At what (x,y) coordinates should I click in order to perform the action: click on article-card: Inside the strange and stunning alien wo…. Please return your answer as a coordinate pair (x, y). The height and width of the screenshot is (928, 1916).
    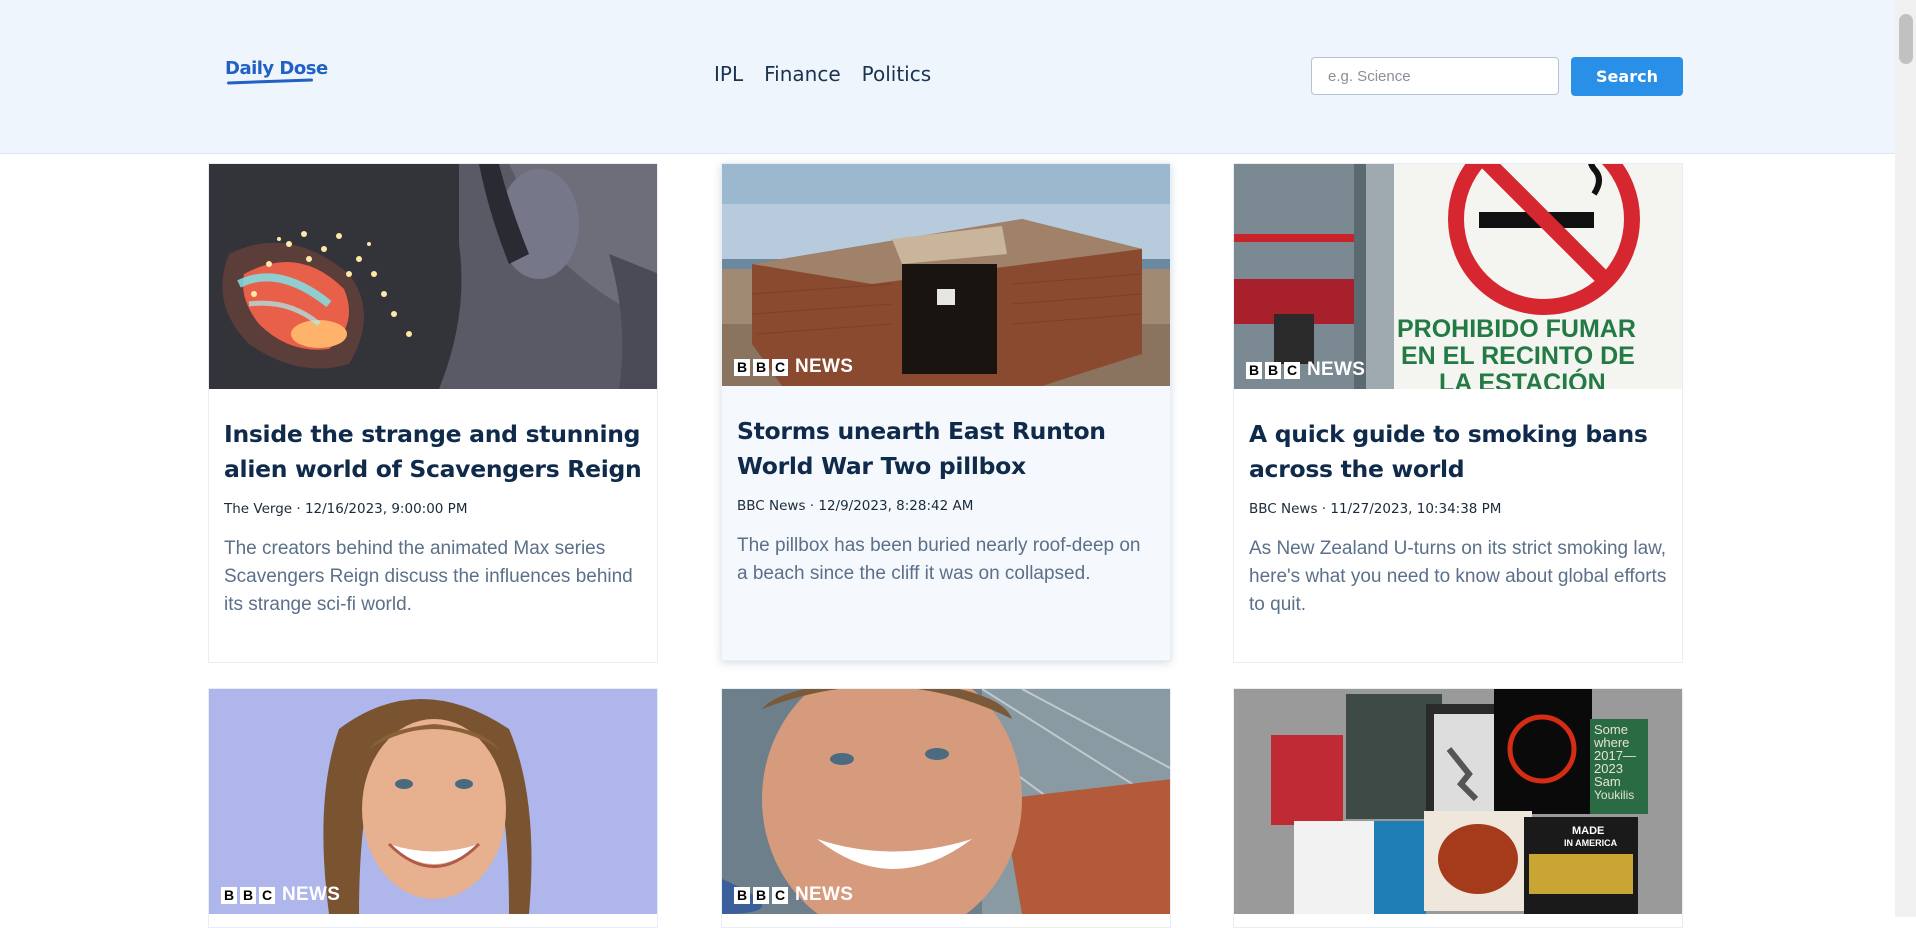
    Looking at the image, I should click on (433, 413).